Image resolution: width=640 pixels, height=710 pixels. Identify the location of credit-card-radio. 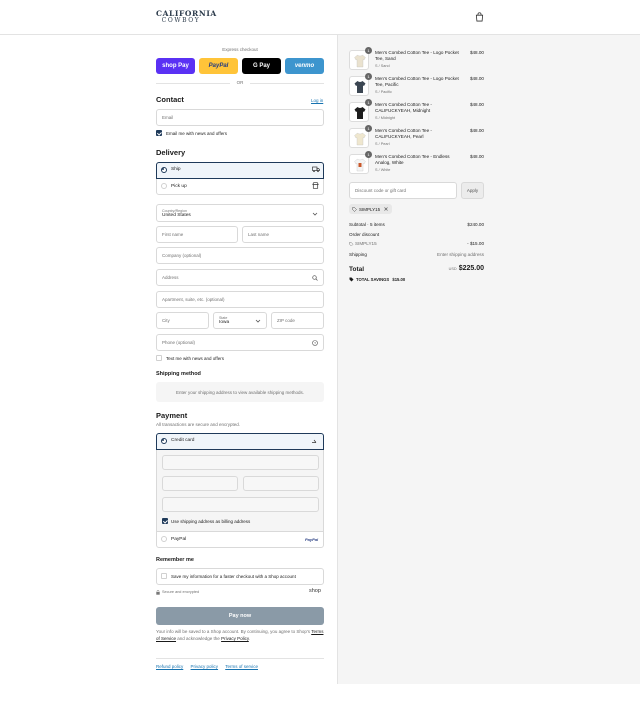
(164, 441).